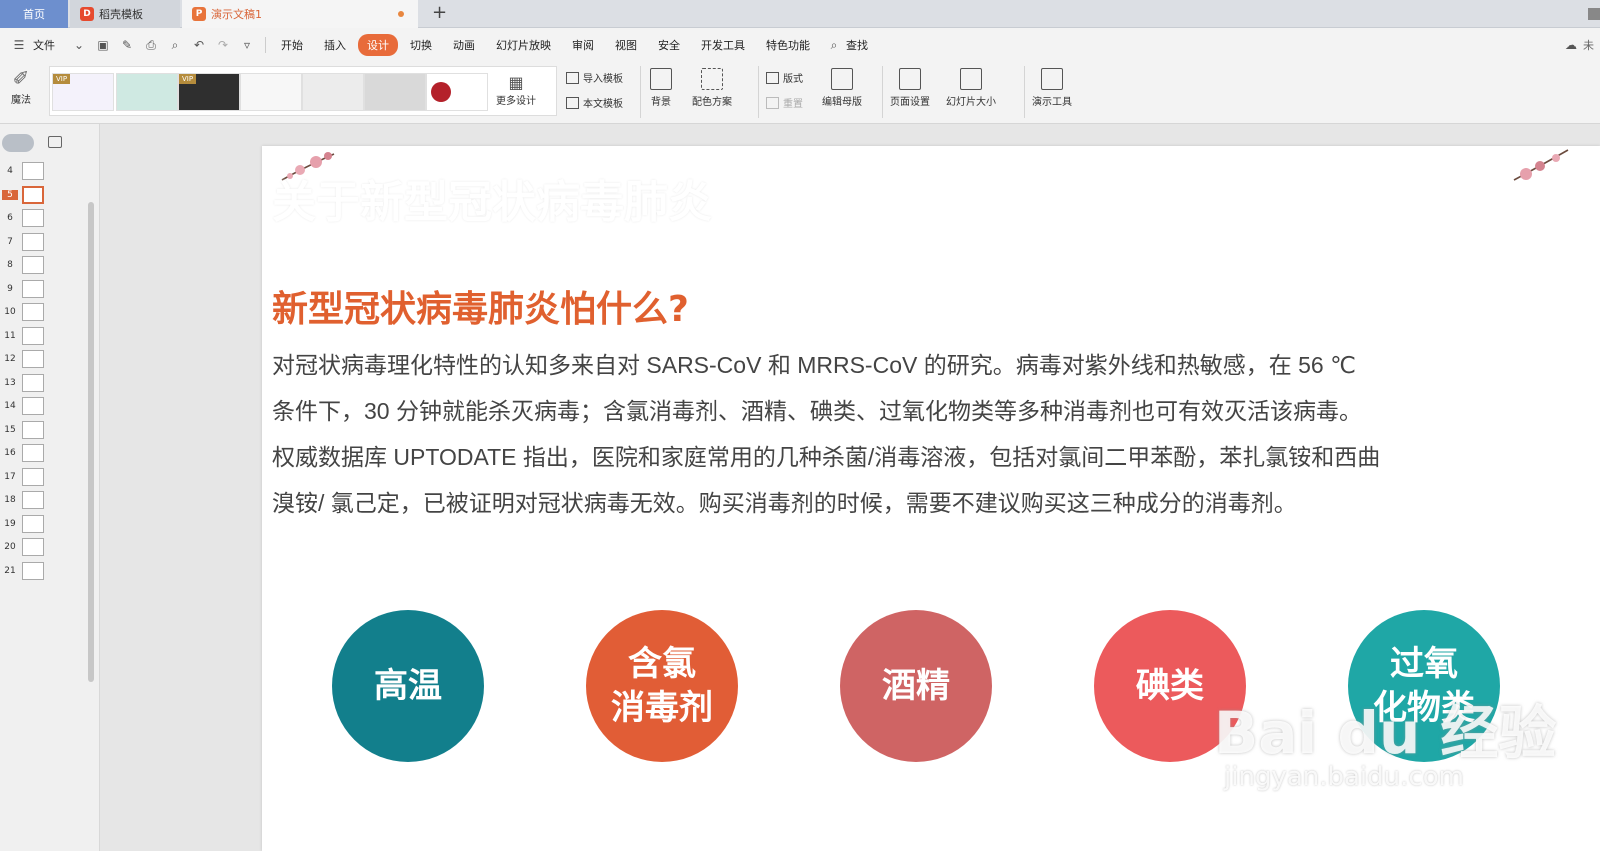 Image resolution: width=1600 pixels, height=851 pixels. I want to click on slide-thumbnail: 21, so click(25, 571).